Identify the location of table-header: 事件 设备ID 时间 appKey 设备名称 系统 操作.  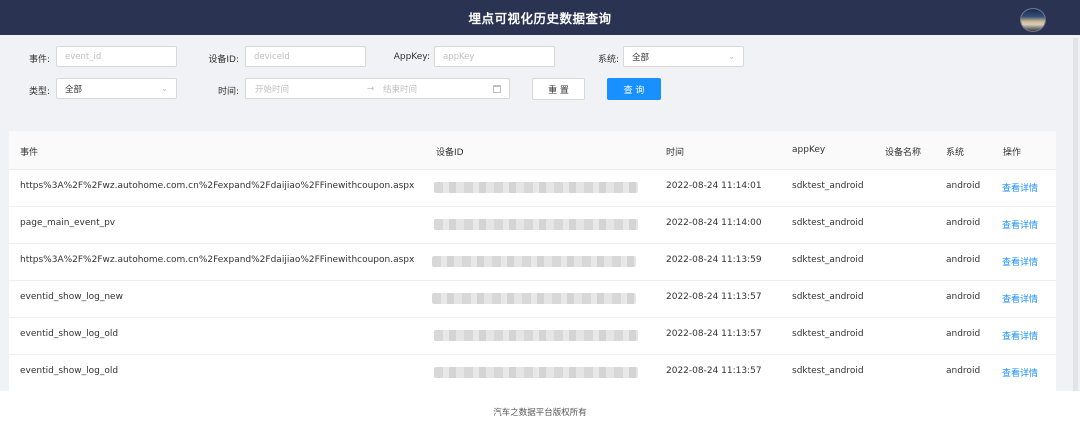
(532, 150).